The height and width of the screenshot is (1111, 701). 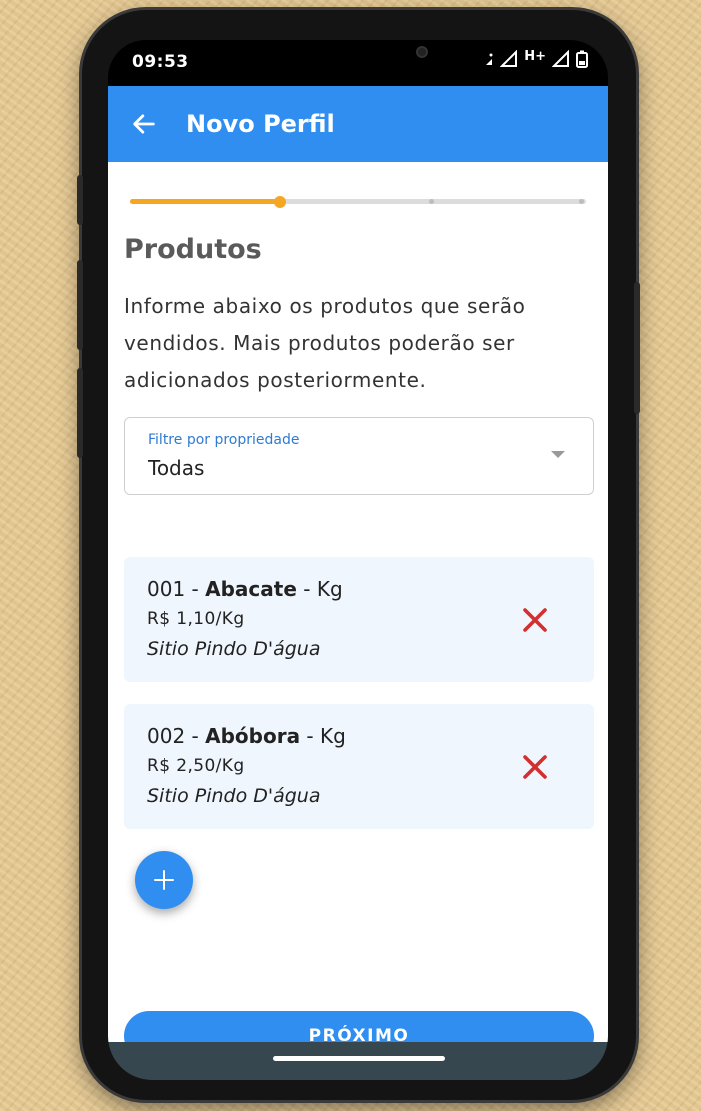 I want to click on filter-selected-value: Todas, so click(x=176, y=468).